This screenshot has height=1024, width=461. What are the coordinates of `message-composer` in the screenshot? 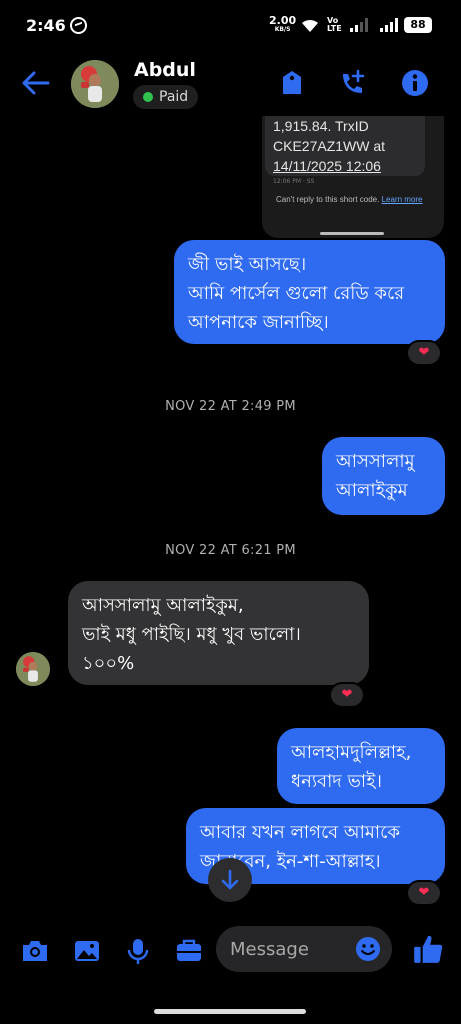 It's located at (230, 951).